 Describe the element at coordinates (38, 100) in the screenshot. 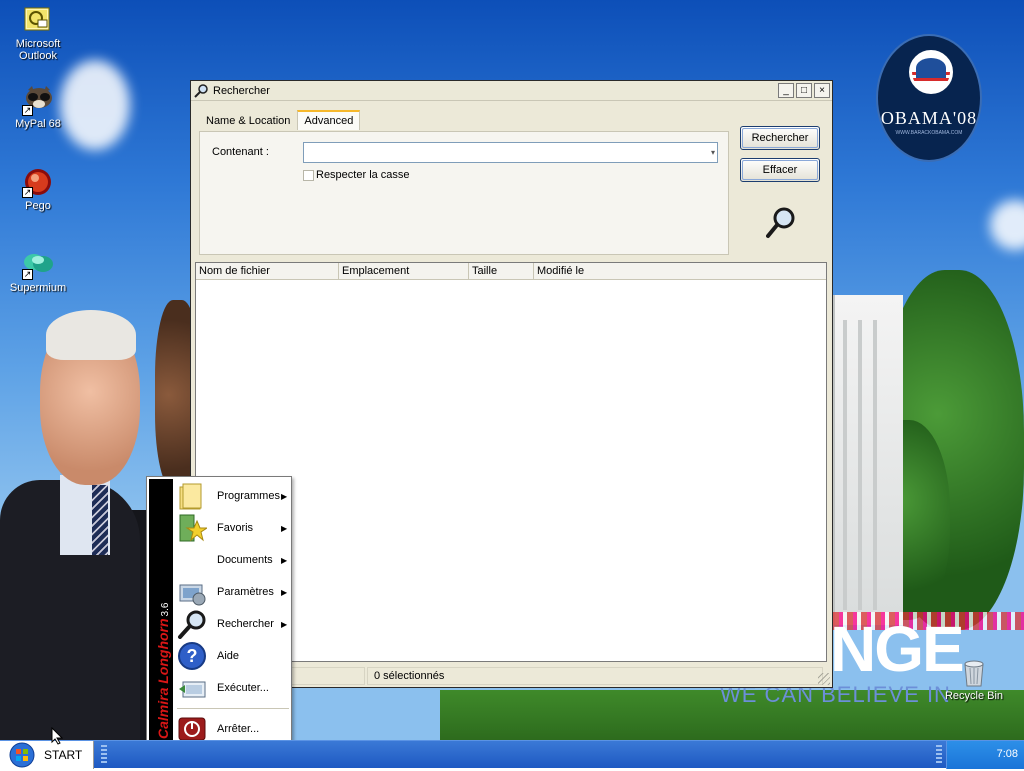

I see `mypal-raccoon-icon: ↗` at that location.